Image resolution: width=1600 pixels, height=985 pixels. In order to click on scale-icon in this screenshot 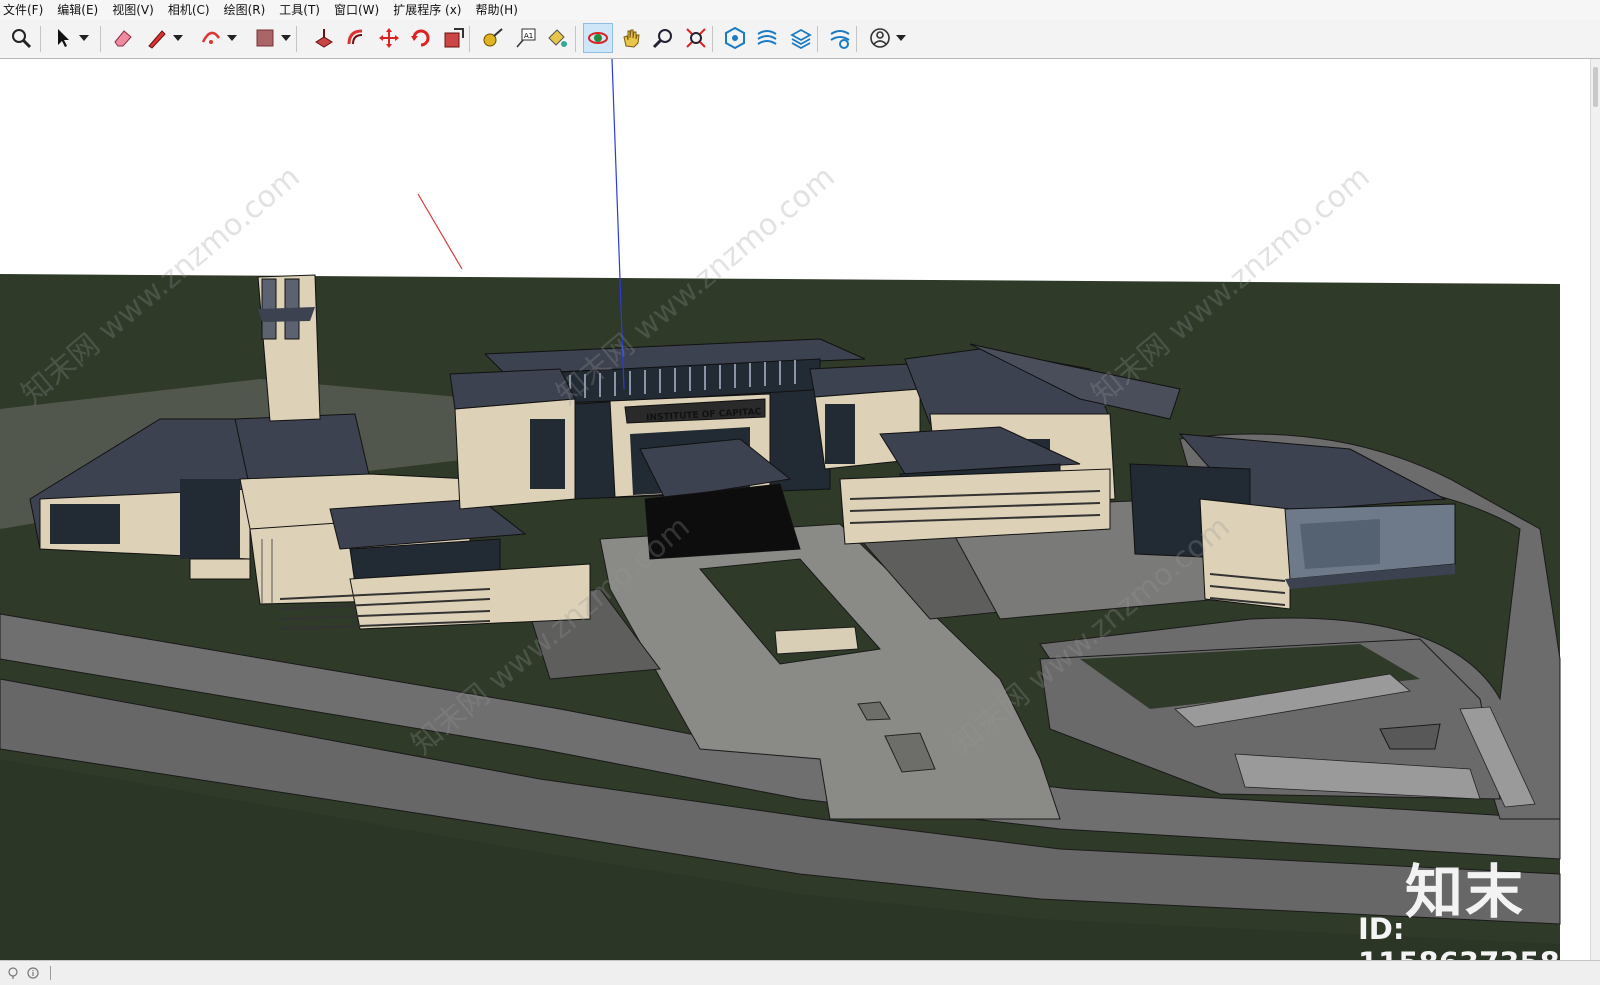, I will do `click(454, 38)`.